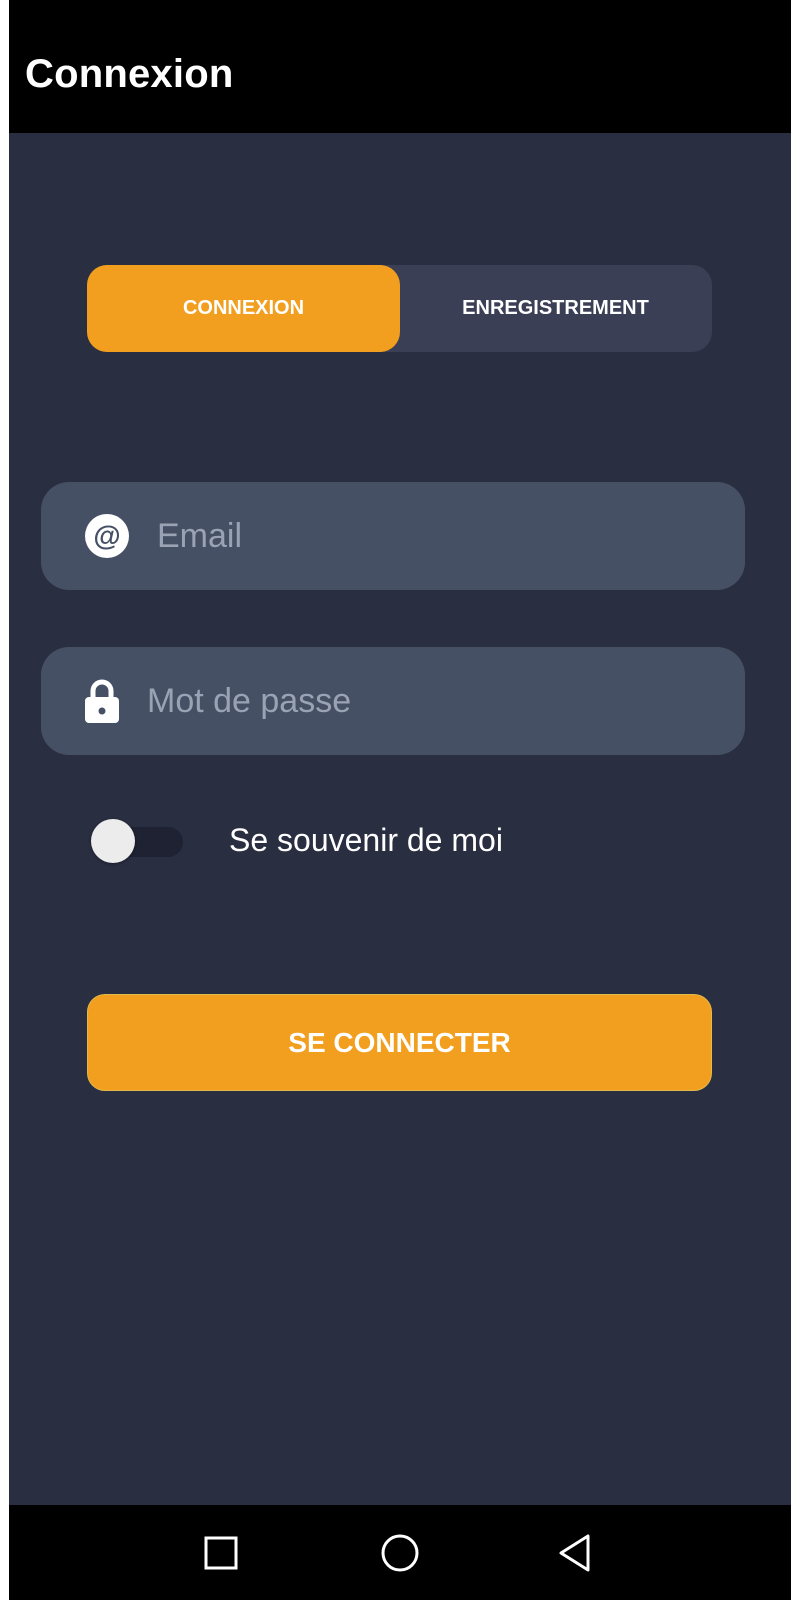 The height and width of the screenshot is (1600, 800). What do you see at coordinates (432, 701) in the screenshot?
I see `password-input` at bounding box center [432, 701].